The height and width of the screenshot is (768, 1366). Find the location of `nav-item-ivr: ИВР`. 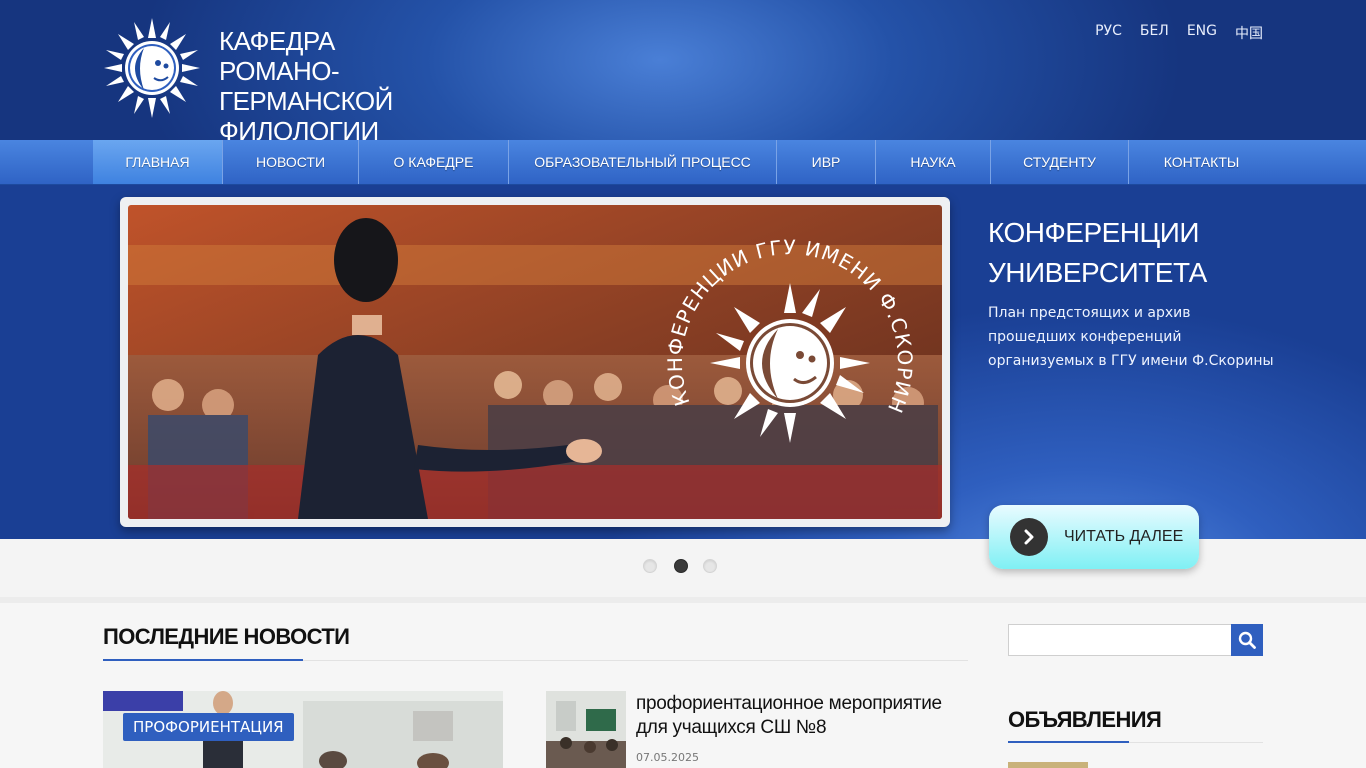

nav-item-ivr: ИВР is located at coordinates (826, 162).